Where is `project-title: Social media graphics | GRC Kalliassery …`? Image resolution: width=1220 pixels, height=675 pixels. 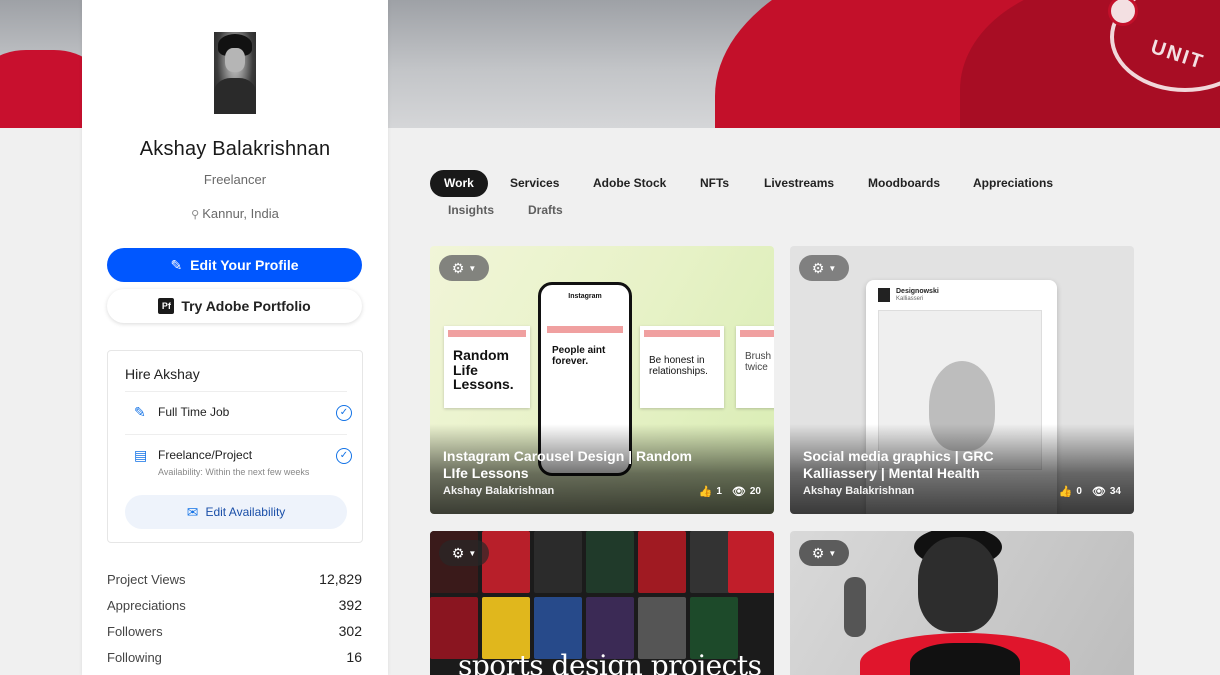
project-title: Social media graphics | GRC Kalliassery … is located at coordinates (933, 465).